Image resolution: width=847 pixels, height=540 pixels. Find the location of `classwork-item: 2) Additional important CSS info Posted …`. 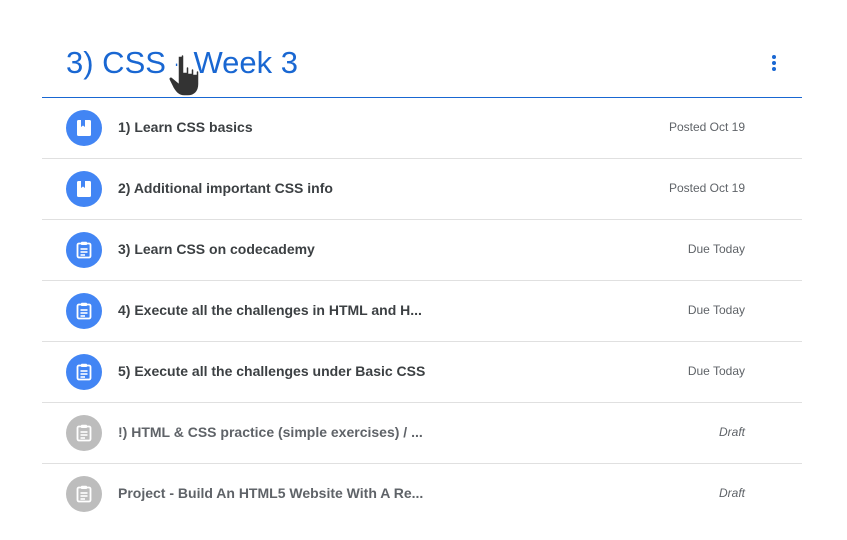

classwork-item: 2) Additional important CSS info Posted … is located at coordinates (422, 189).